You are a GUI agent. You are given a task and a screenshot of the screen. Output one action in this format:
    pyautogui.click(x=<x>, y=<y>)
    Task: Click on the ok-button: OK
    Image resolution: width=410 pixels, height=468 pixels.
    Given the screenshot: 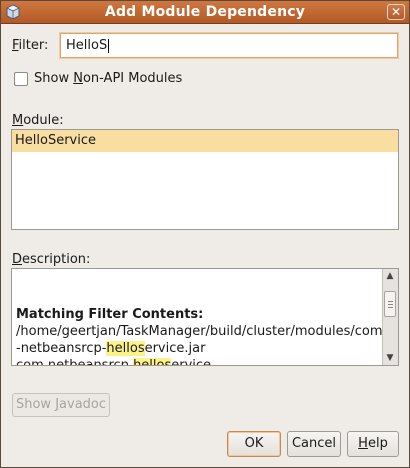 What is the action you would take?
    pyautogui.click(x=254, y=444)
    